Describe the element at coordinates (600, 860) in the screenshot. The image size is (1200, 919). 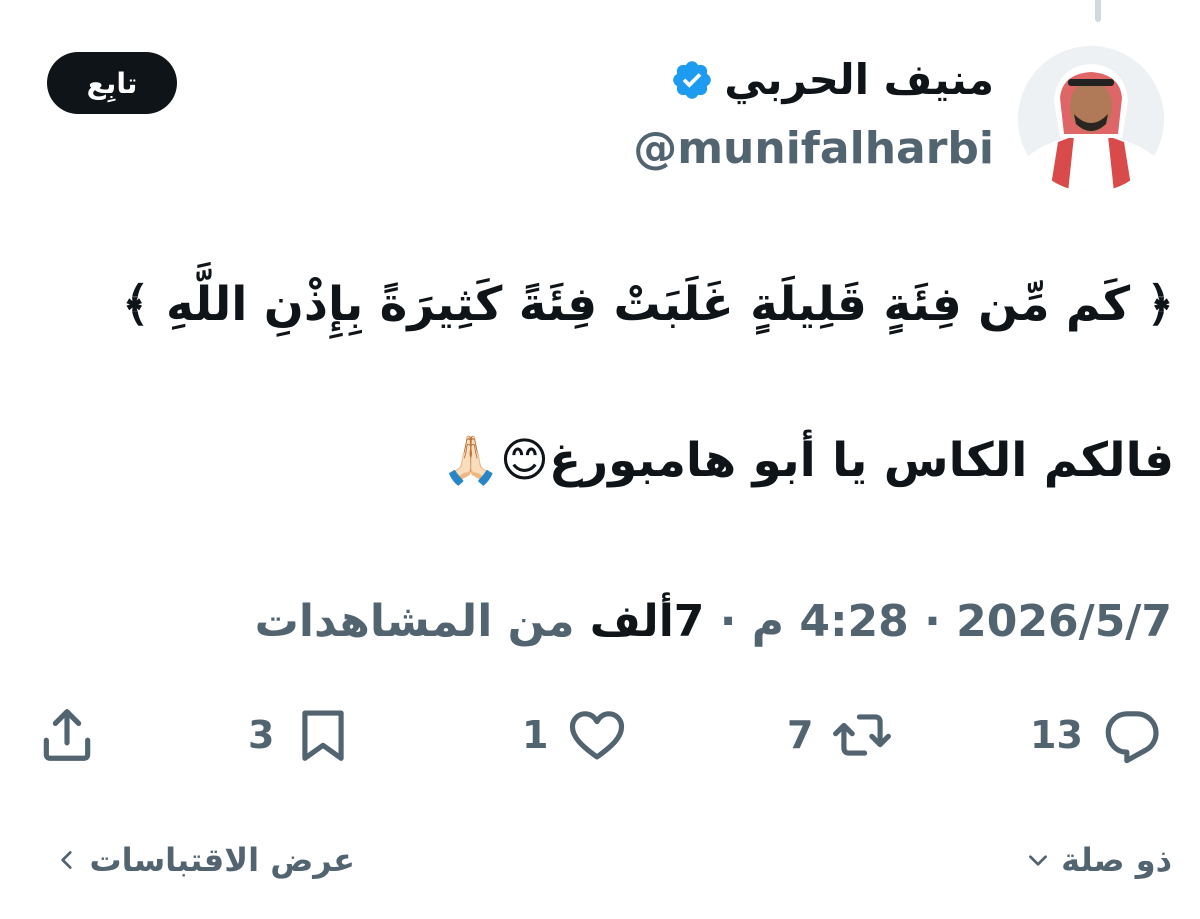
I see `tweet-footer: ذو صلة عرض الاقتباسات` at that location.